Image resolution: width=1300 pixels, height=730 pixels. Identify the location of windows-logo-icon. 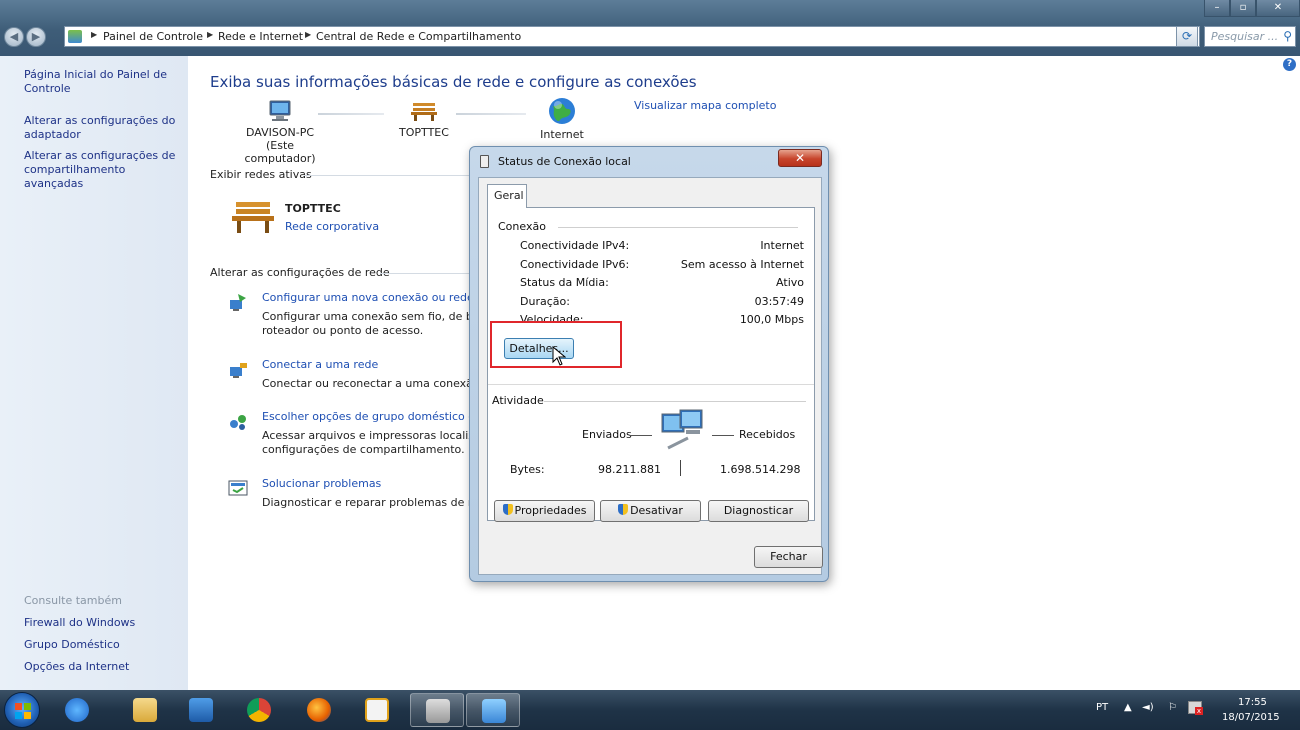
(23, 711).